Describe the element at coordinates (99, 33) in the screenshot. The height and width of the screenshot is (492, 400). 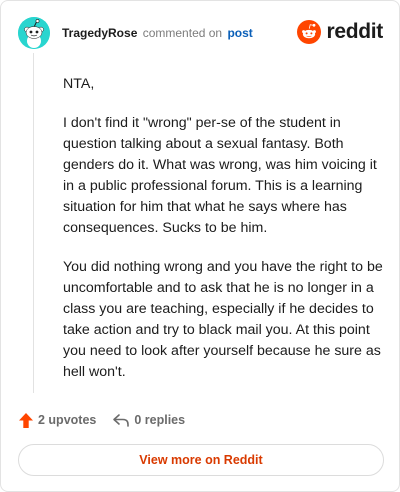
I see `username-link: TragedyRose` at that location.